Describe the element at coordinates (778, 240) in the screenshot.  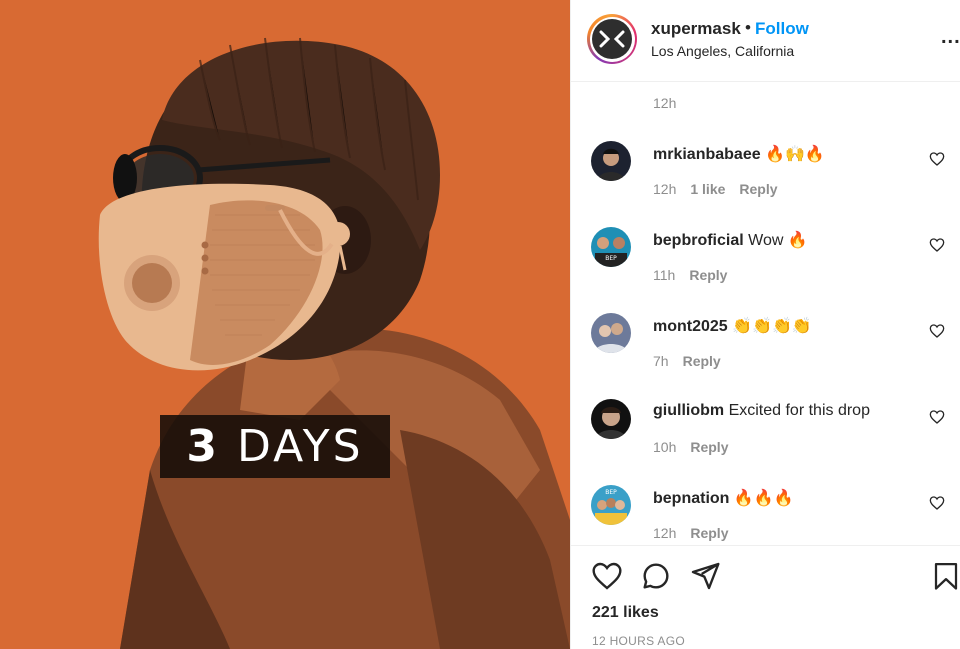
I see `comment-body: Wow 🔥` at that location.